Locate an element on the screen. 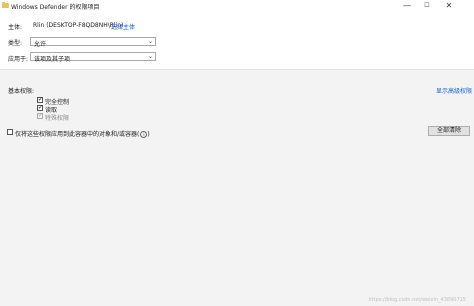  basic-permissions-heading: 基本权限: is located at coordinates (21, 91).